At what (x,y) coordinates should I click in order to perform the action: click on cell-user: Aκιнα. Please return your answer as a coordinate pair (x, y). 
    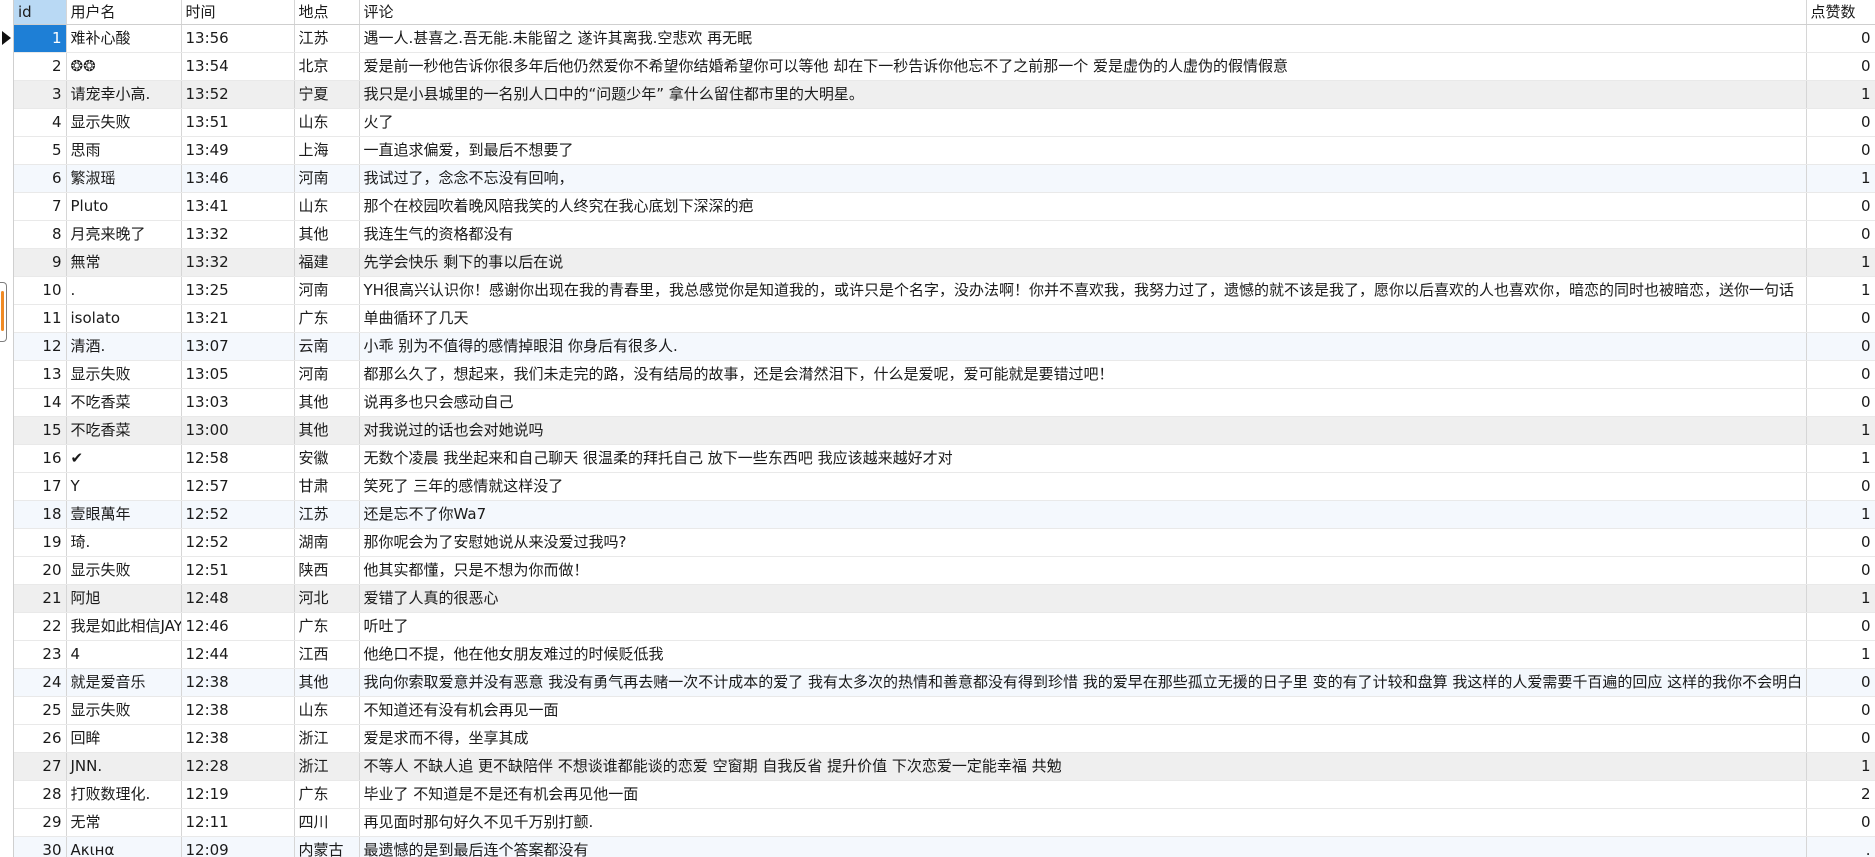
    Looking at the image, I should click on (124, 846).